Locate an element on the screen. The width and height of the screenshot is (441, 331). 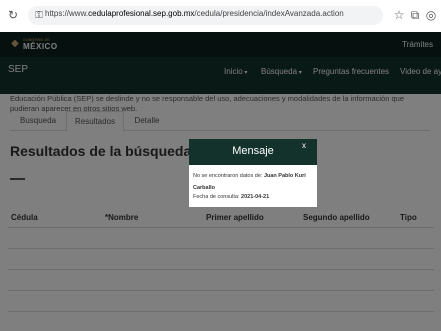
modal-date: Fecha de consulta: 2021-04-21 is located at coordinates (231, 197).